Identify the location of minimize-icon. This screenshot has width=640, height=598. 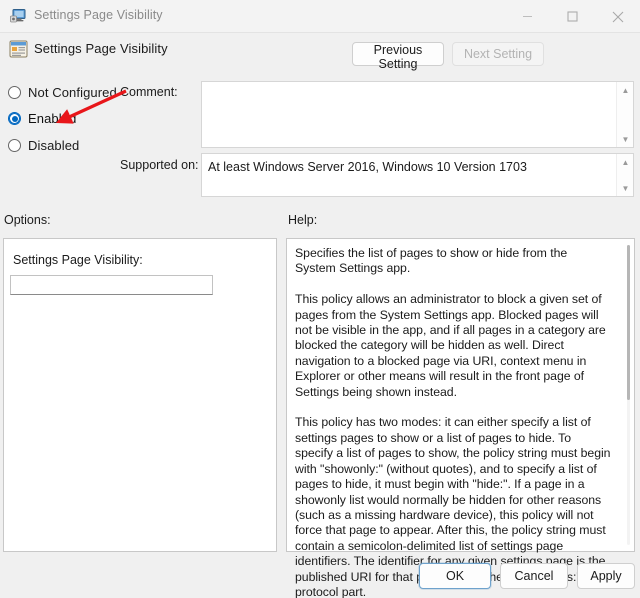
(527, 16).